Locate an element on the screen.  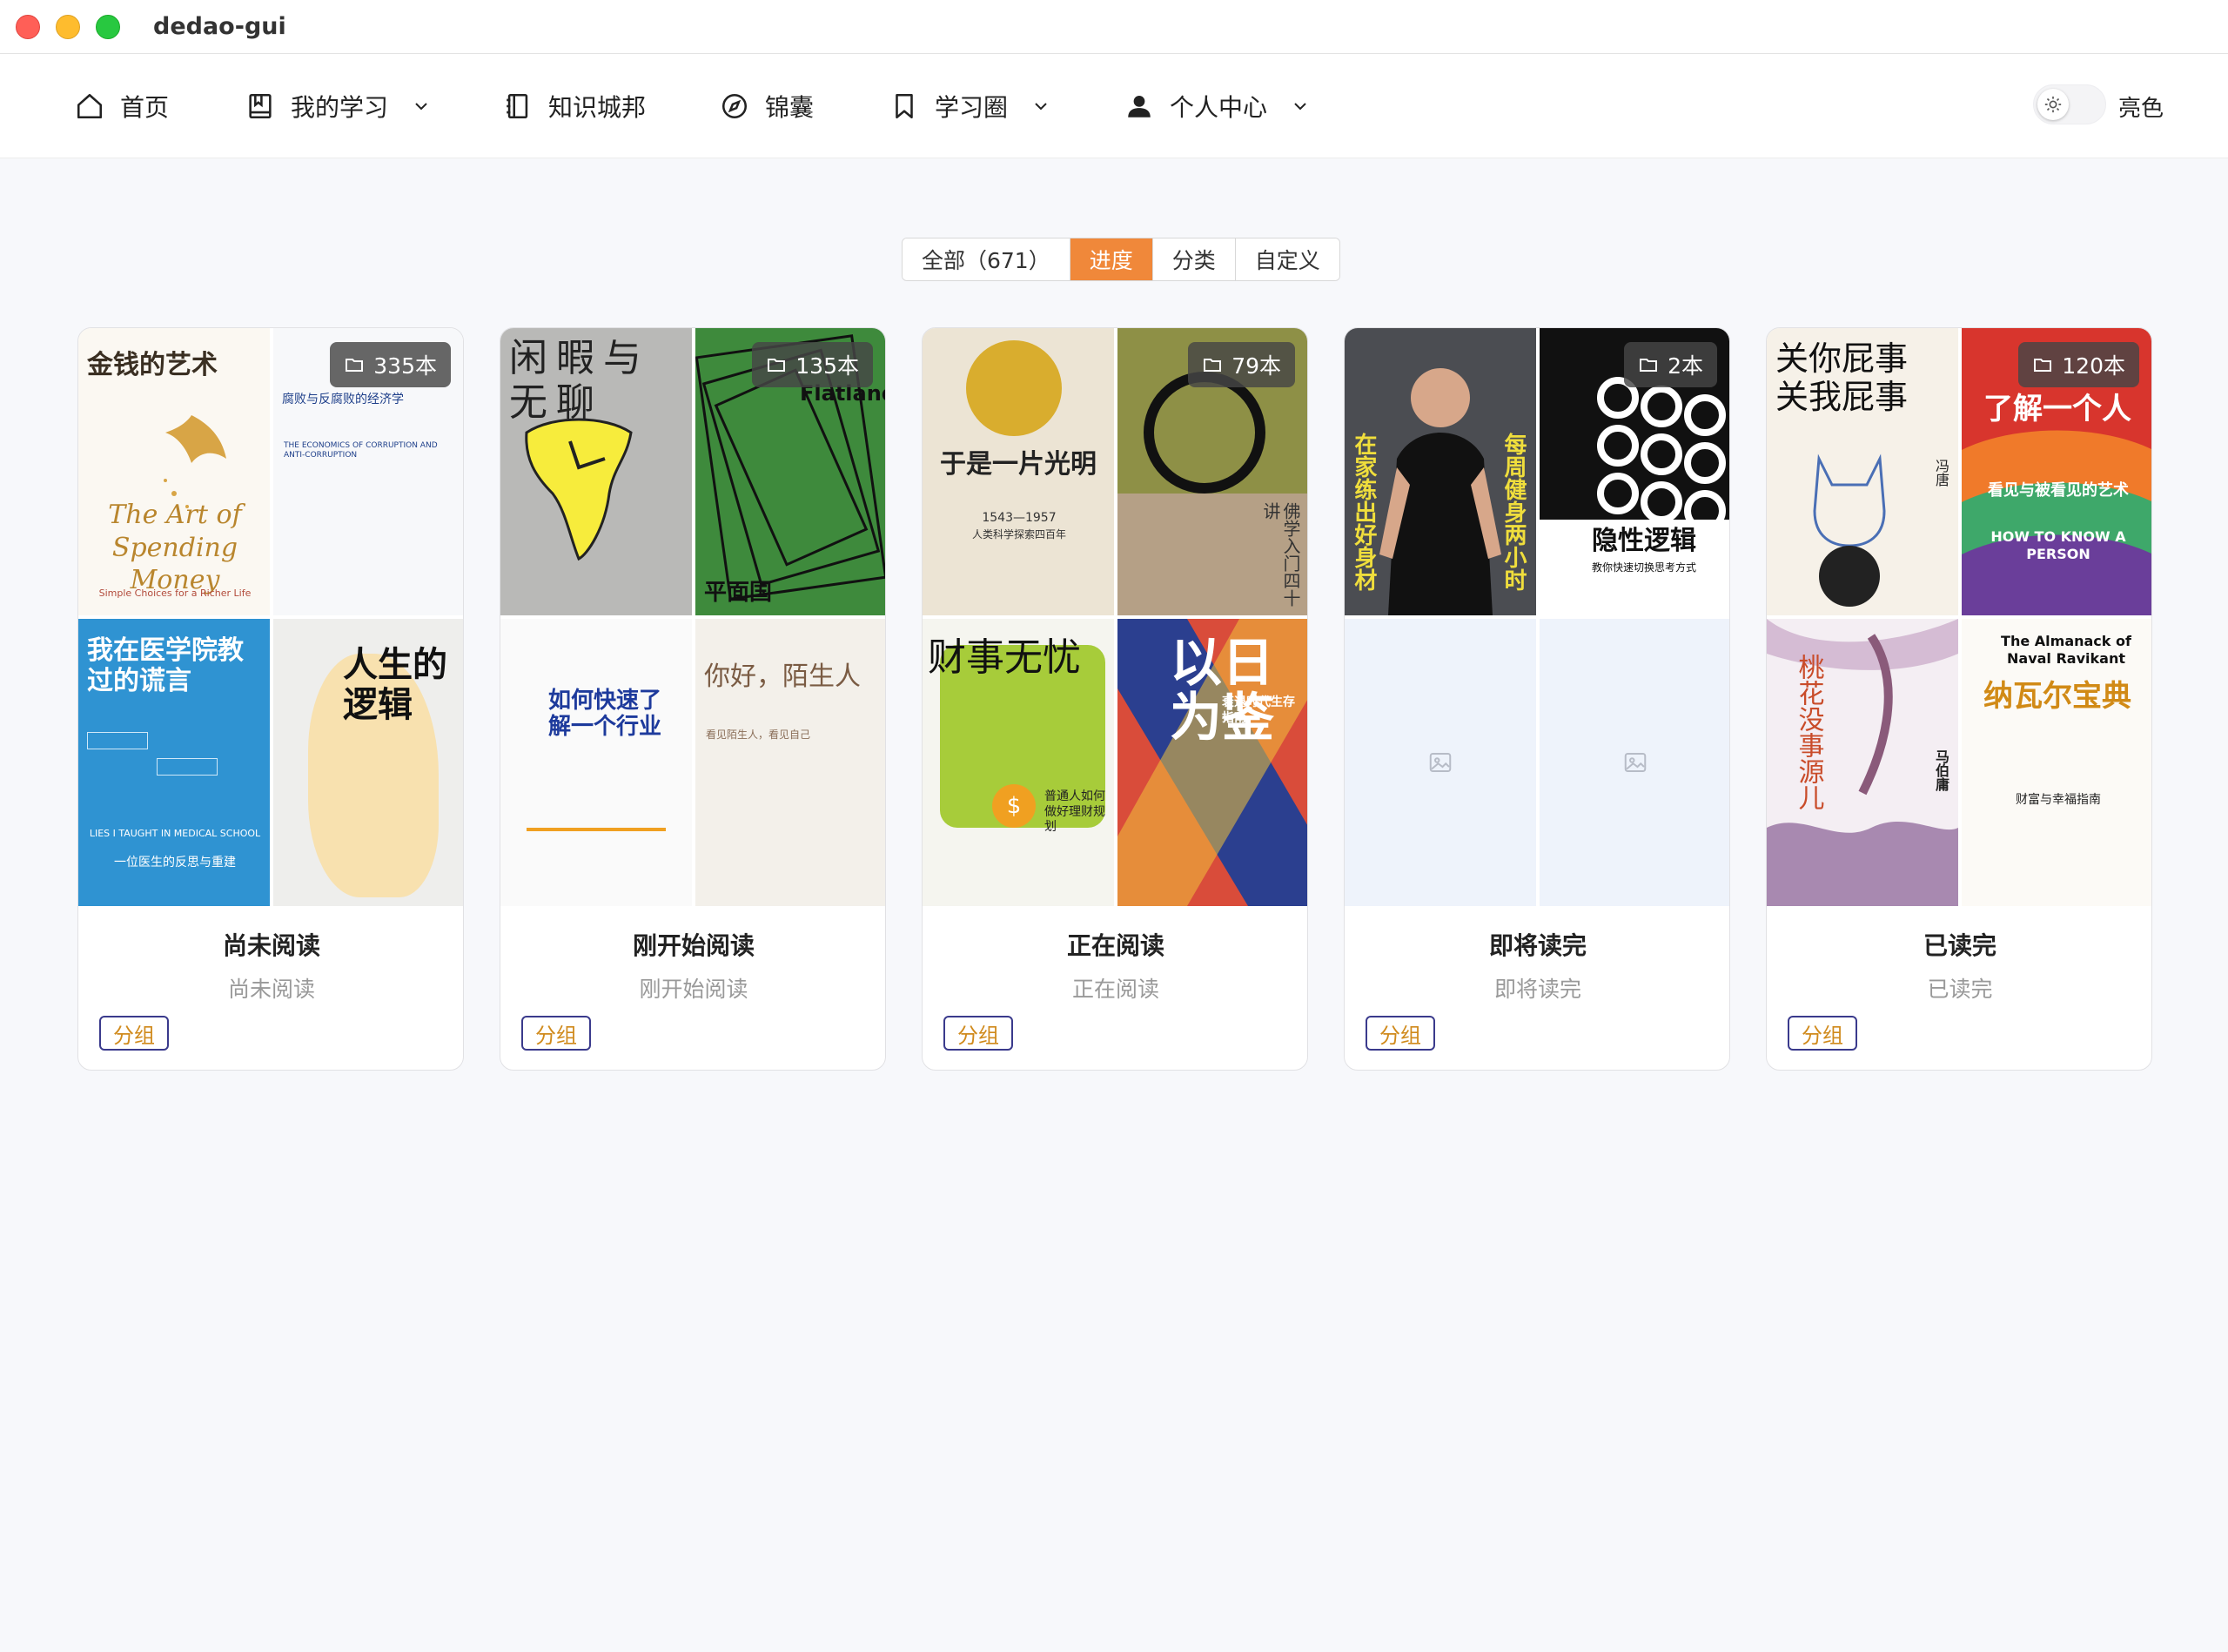
bookmark-icon is located at coordinates (905, 106).